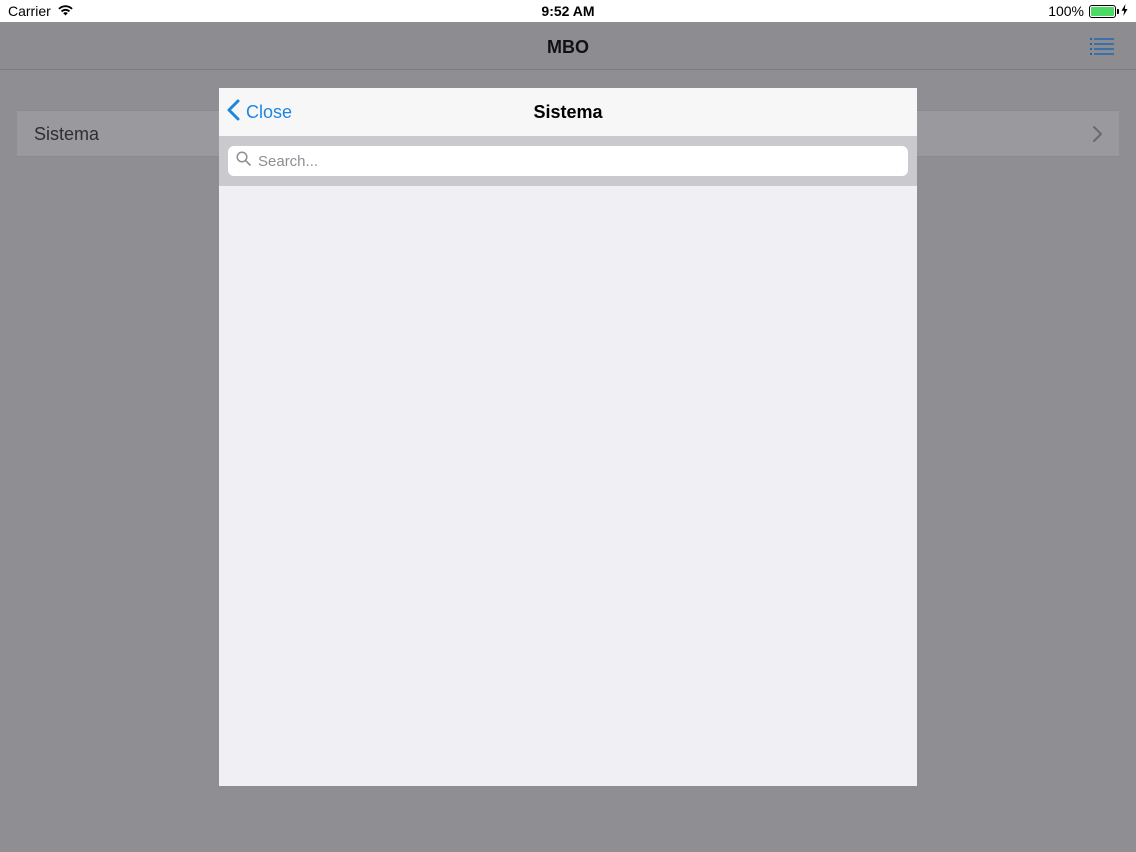 This screenshot has height=852, width=1136. What do you see at coordinates (1088, 11) in the screenshot?
I see `status-right: 100%` at bounding box center [1088, 11].